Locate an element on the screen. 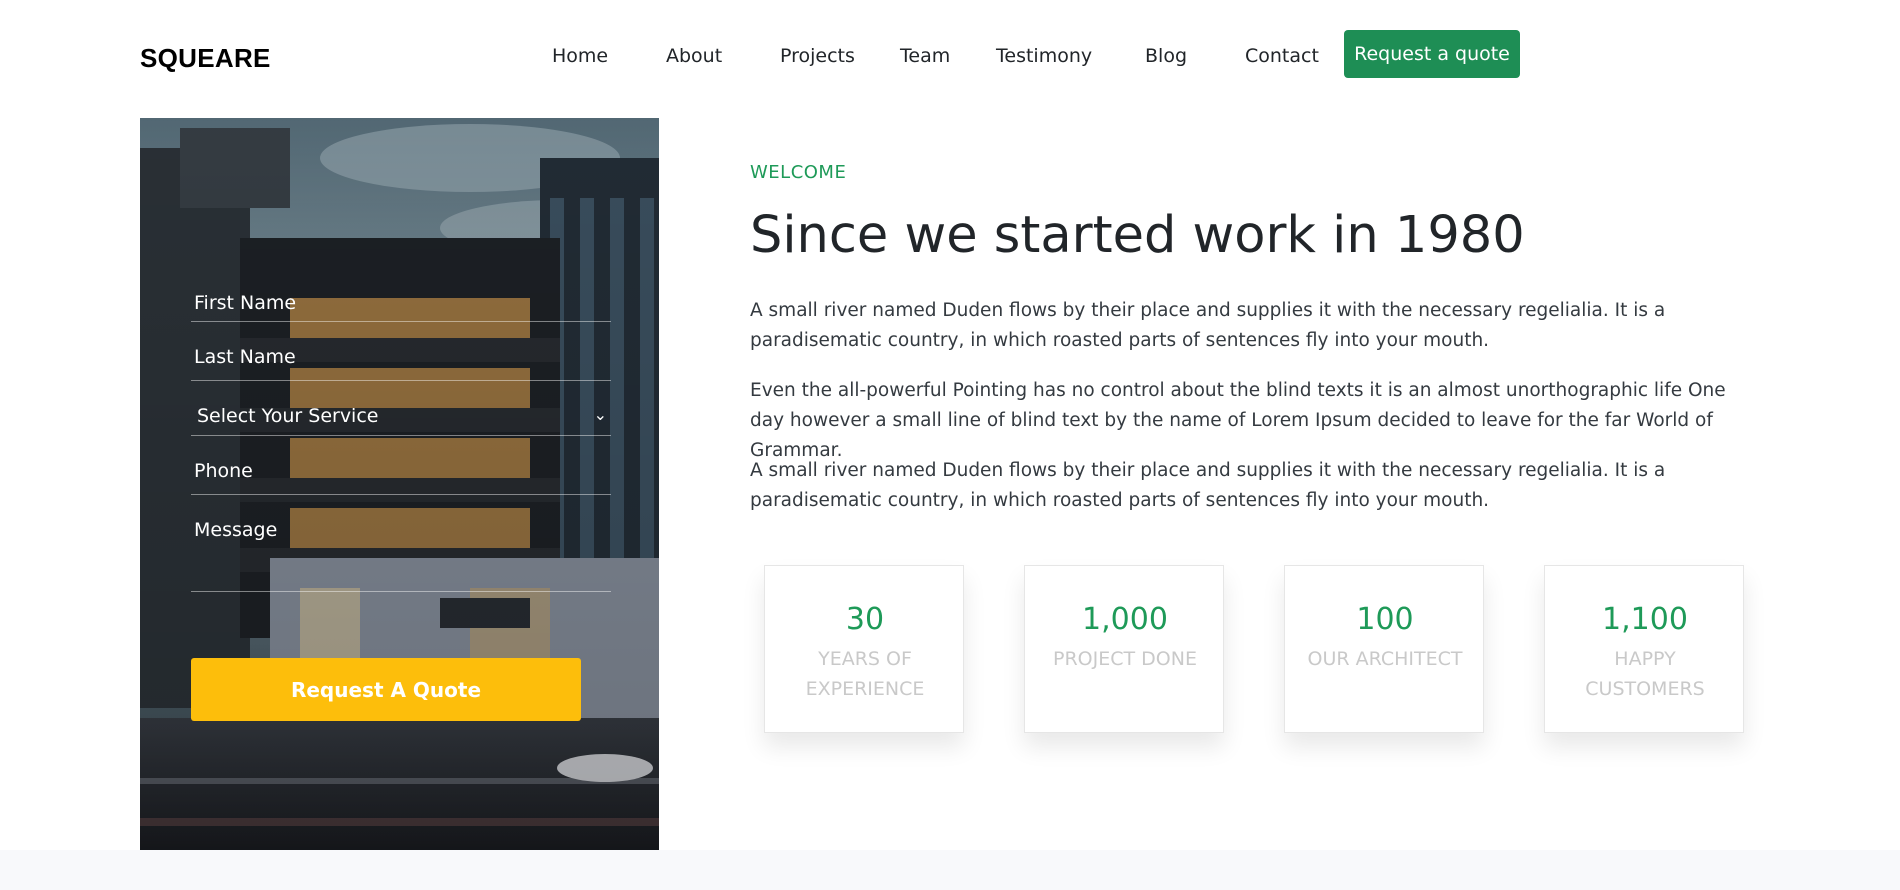 Image resolution: width=1900 pixels, height=890 pixels. nav-about: About is located at coordinates (694, 56).